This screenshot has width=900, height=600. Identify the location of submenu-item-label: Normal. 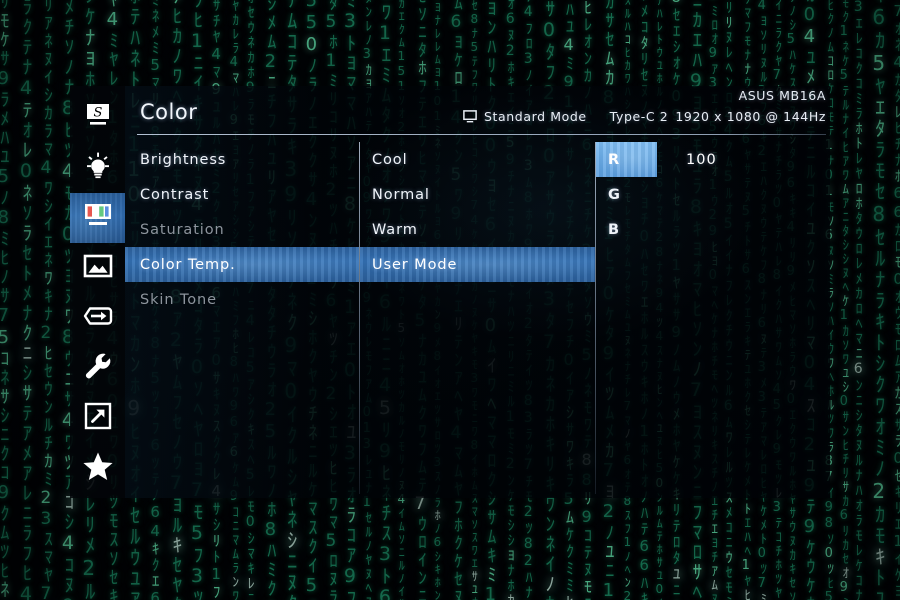
(401, 194).